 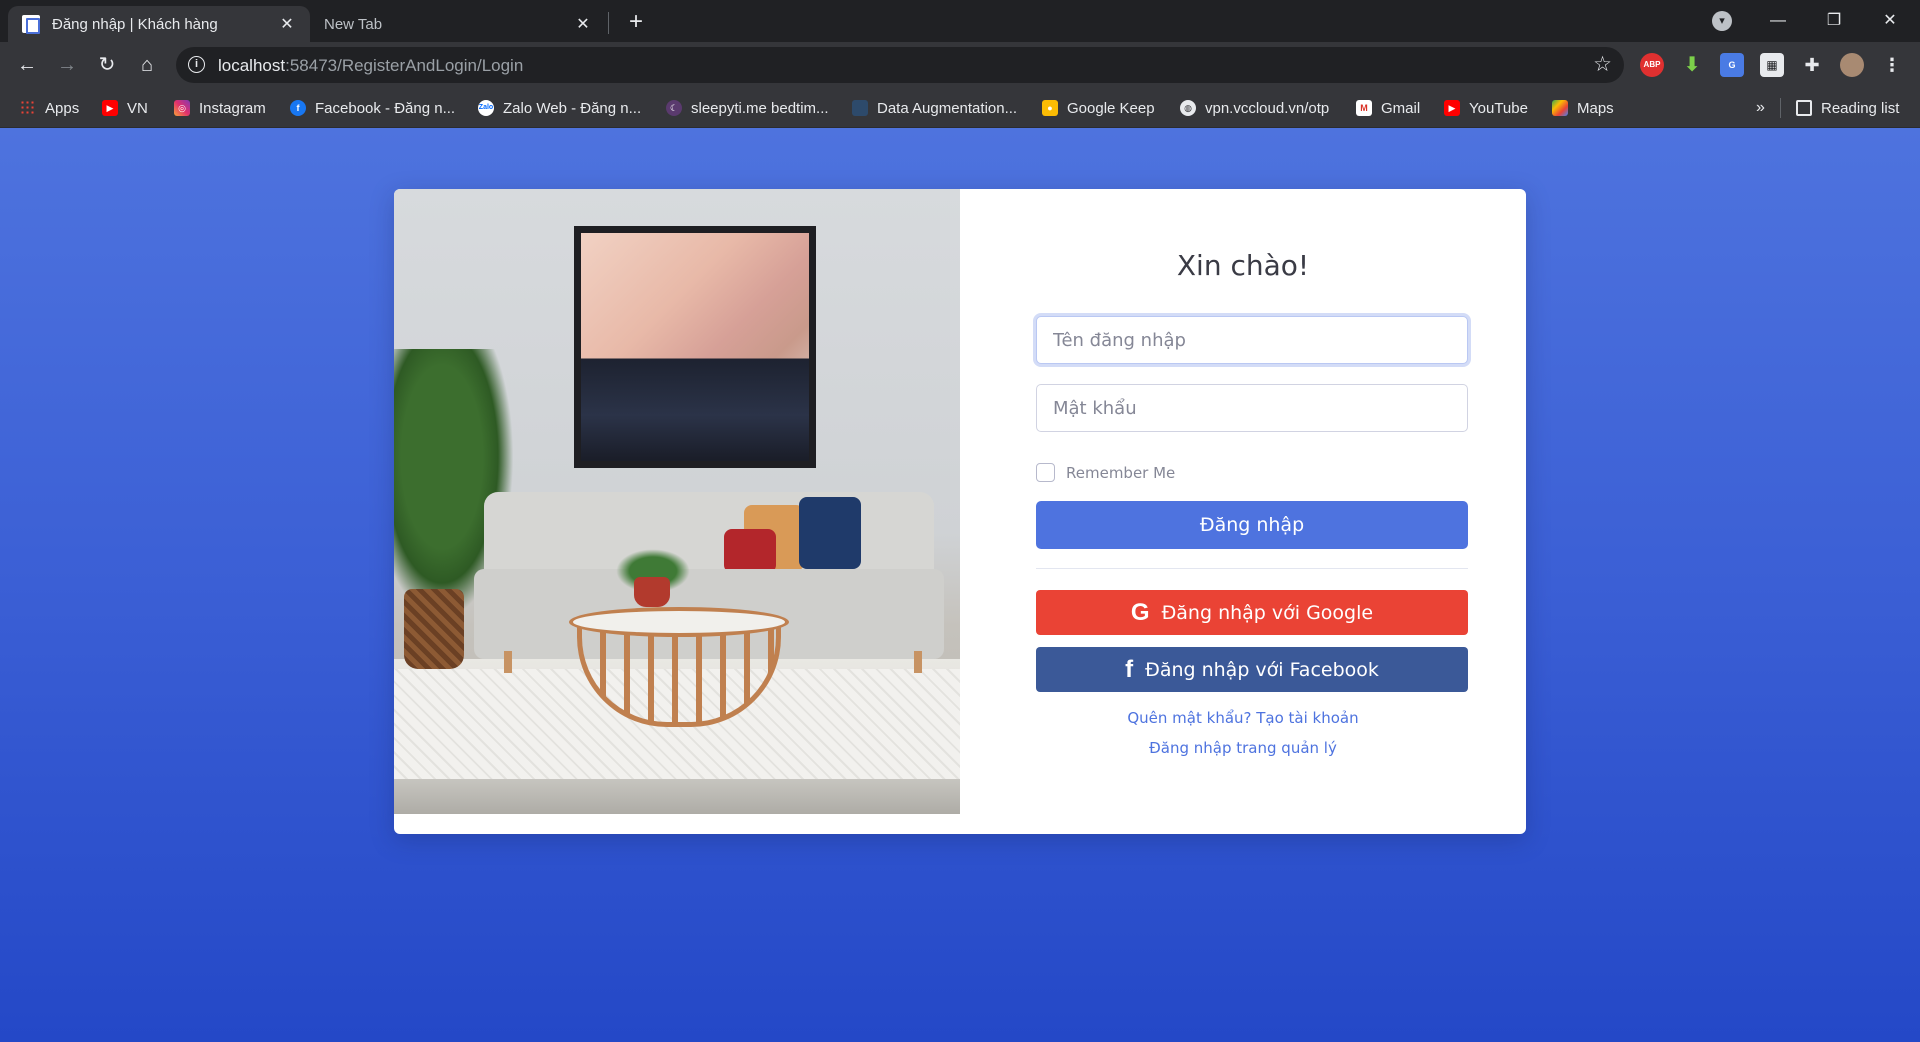 I want to click on bookmark-google-keep: ● Google Keep, so click(x=1098, y=108).